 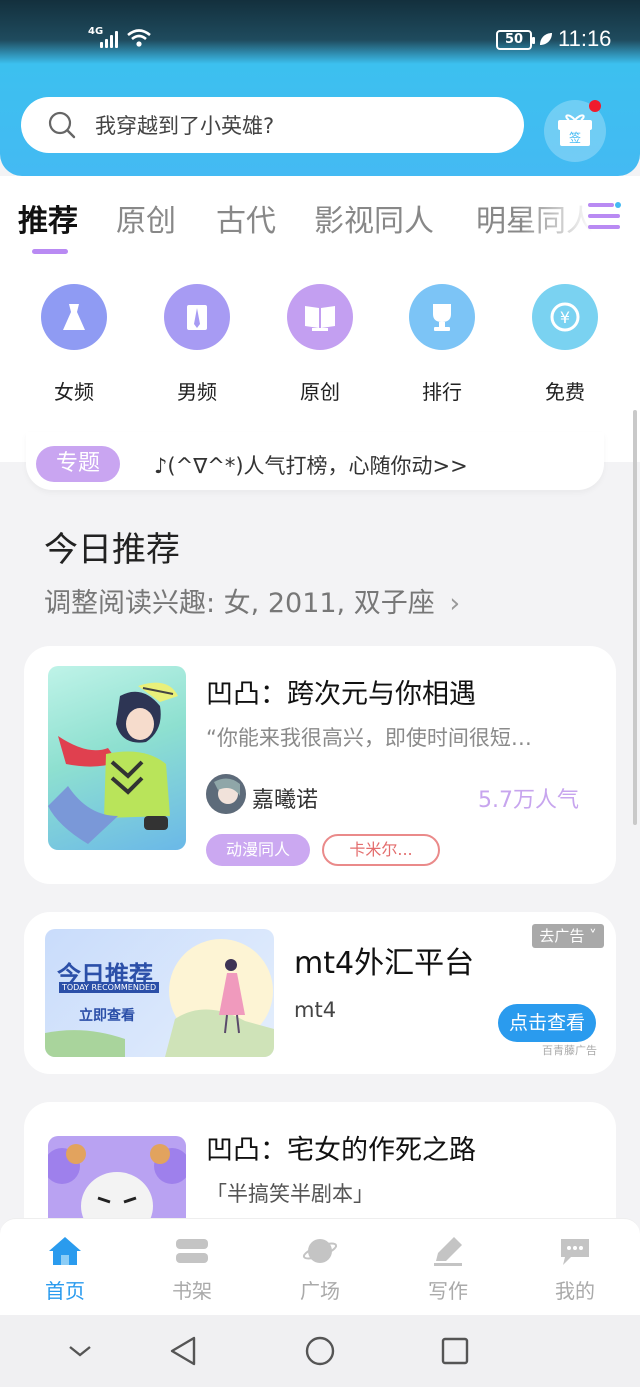 What do you see at coordinates (226, 794) in the screenshot?
I see `avatar` at bounding box center [226, 794].